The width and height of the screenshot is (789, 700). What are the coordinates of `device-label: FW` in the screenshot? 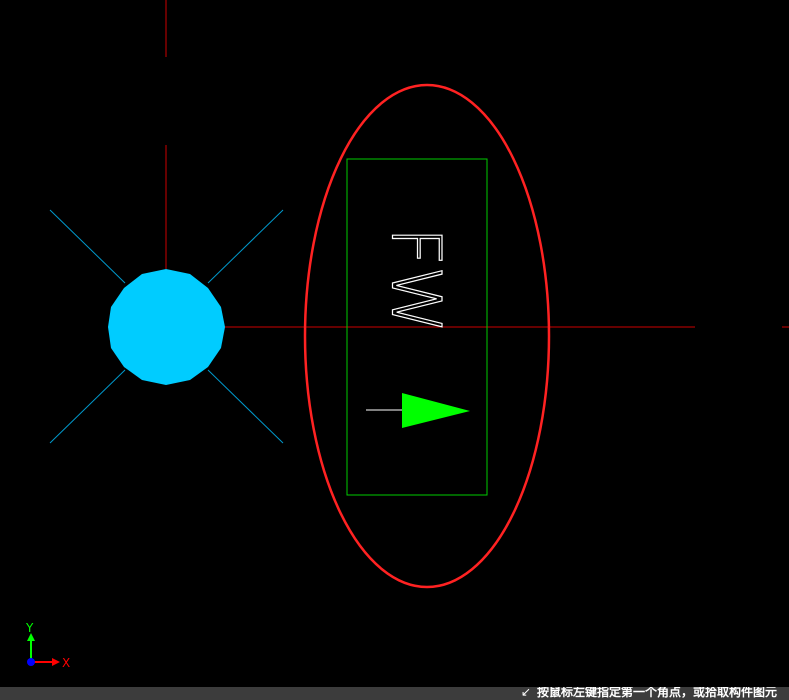 It's located at (415, 280).